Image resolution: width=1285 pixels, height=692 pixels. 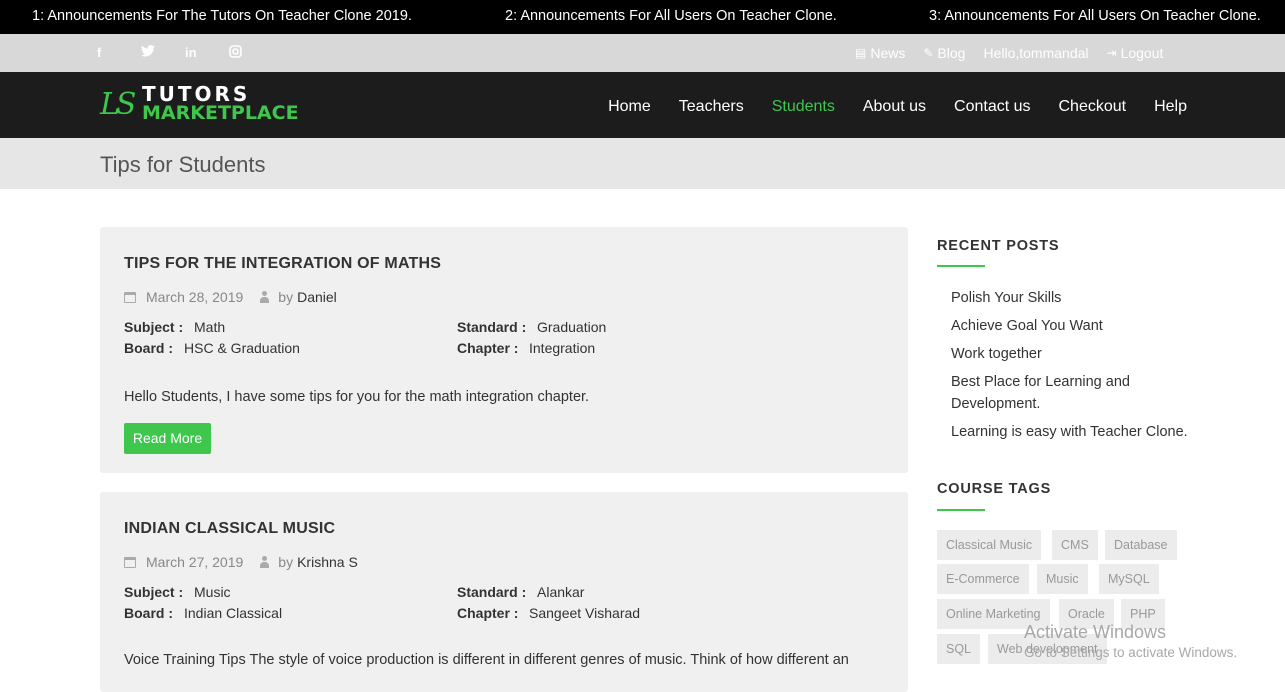 What do you see at coordinates (951, 53) in the screenshot?
I see `blog-label: Blog` at bounding box center [951, 53].